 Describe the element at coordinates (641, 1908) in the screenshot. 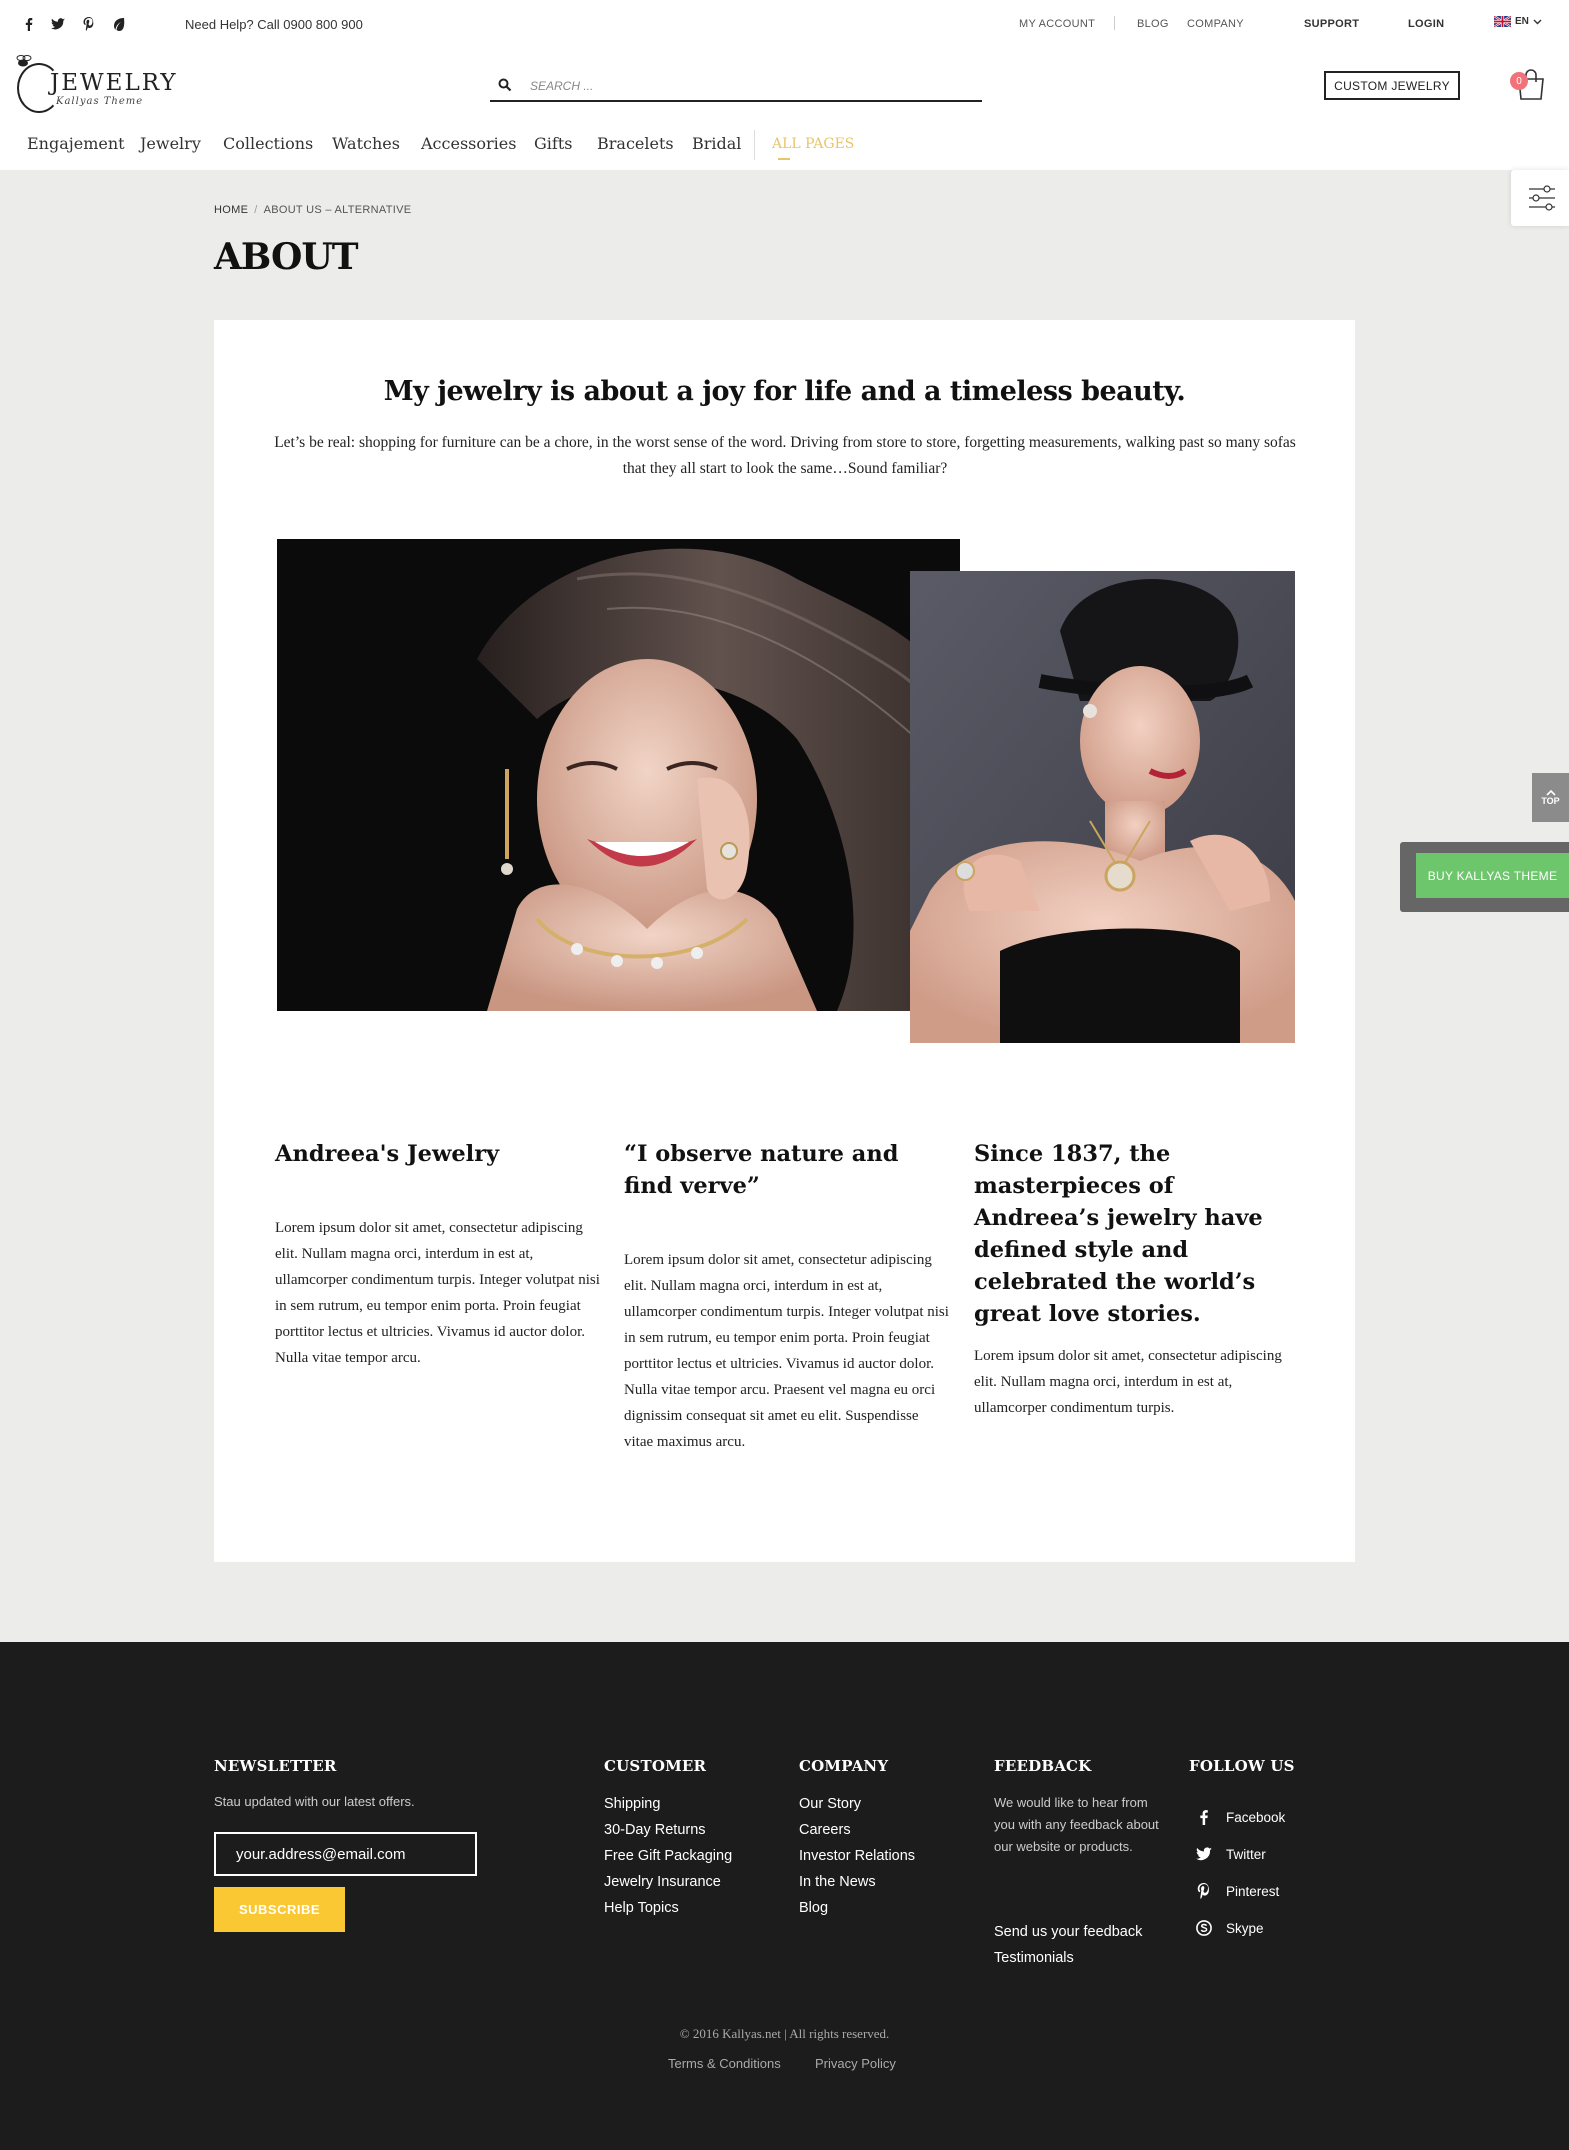

I see `footer-link-help: Help Topics` at that location.